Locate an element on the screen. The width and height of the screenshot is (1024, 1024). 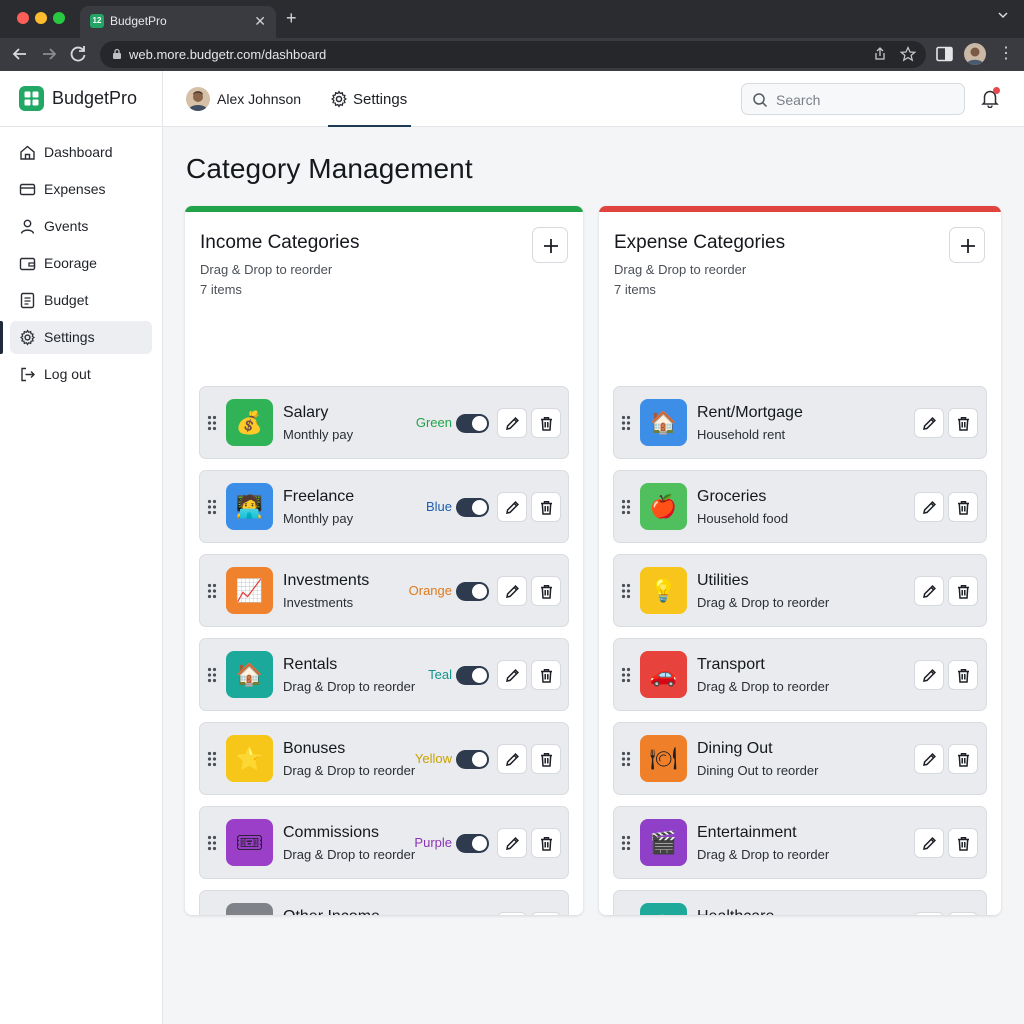
add-expense-category-button is located at coordinates (967, 245).